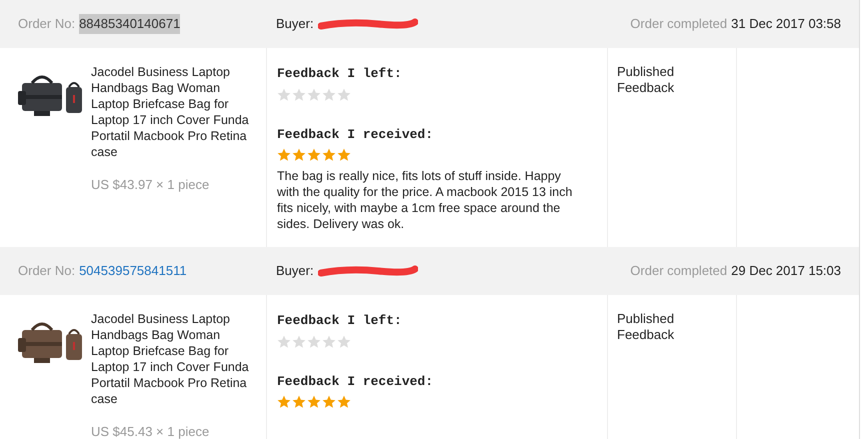 The height and width of the screenshot is (439, 865). Describe the element at coordinates (150, 431) in the screenshot. I see `product-price: US $45.43 × 1 piece` at that location.